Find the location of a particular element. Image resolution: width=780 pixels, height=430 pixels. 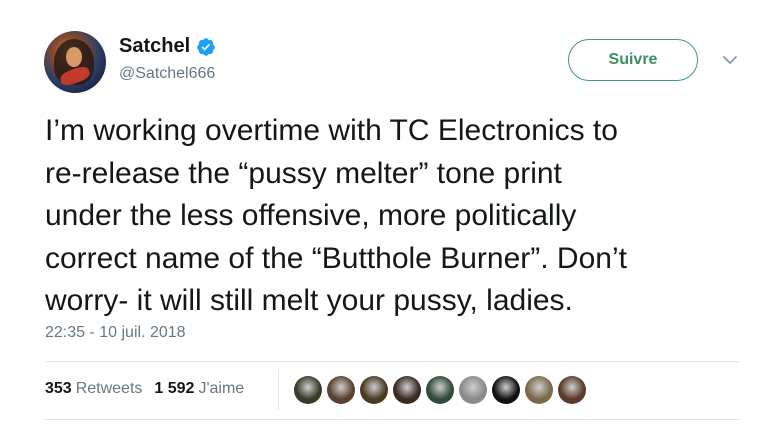

likes-label: J'aime is located at coordinates (221, 388).